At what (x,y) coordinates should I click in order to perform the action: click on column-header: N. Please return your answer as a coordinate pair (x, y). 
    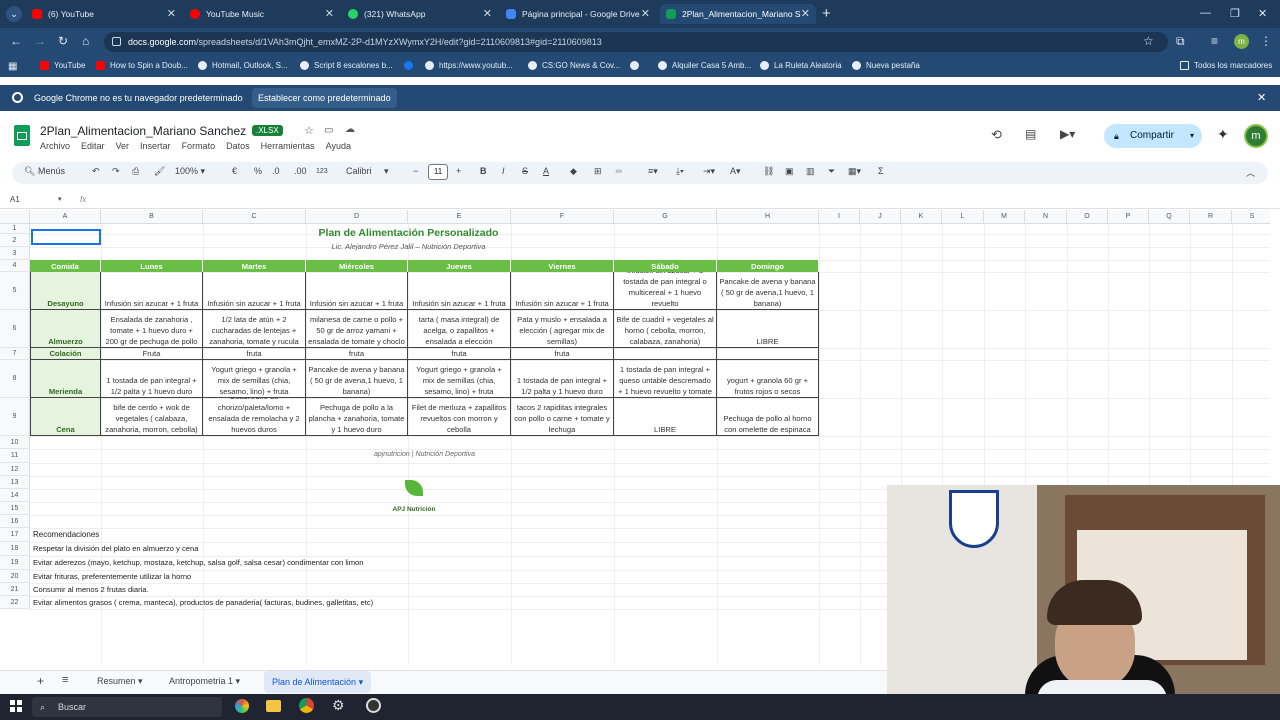
    Looking at the image, I should click on (1046, 217).